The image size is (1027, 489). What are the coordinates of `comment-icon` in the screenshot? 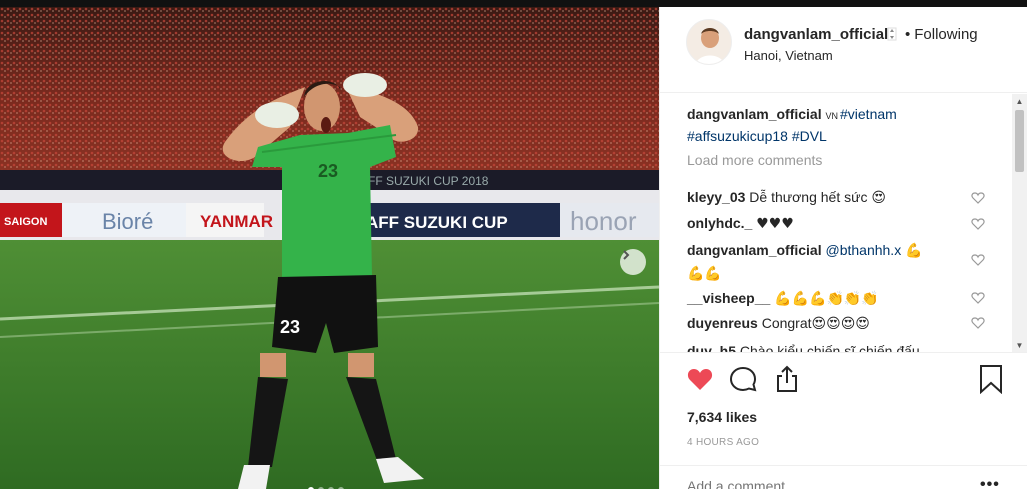 It's located at (743, 379).